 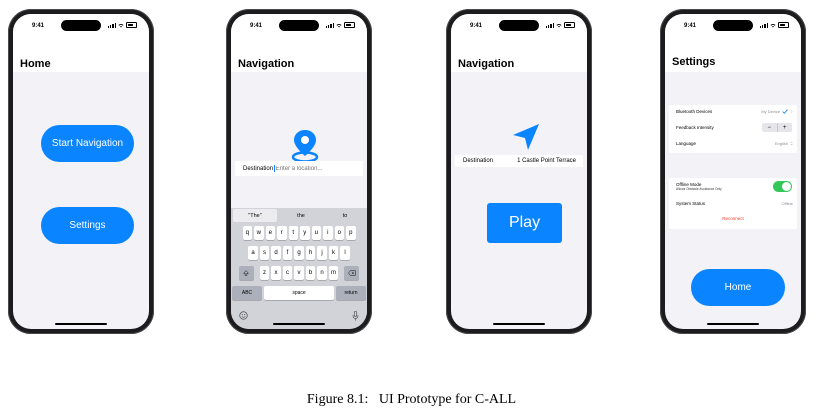 I want to click on key: u, so click(x=316, y=233).